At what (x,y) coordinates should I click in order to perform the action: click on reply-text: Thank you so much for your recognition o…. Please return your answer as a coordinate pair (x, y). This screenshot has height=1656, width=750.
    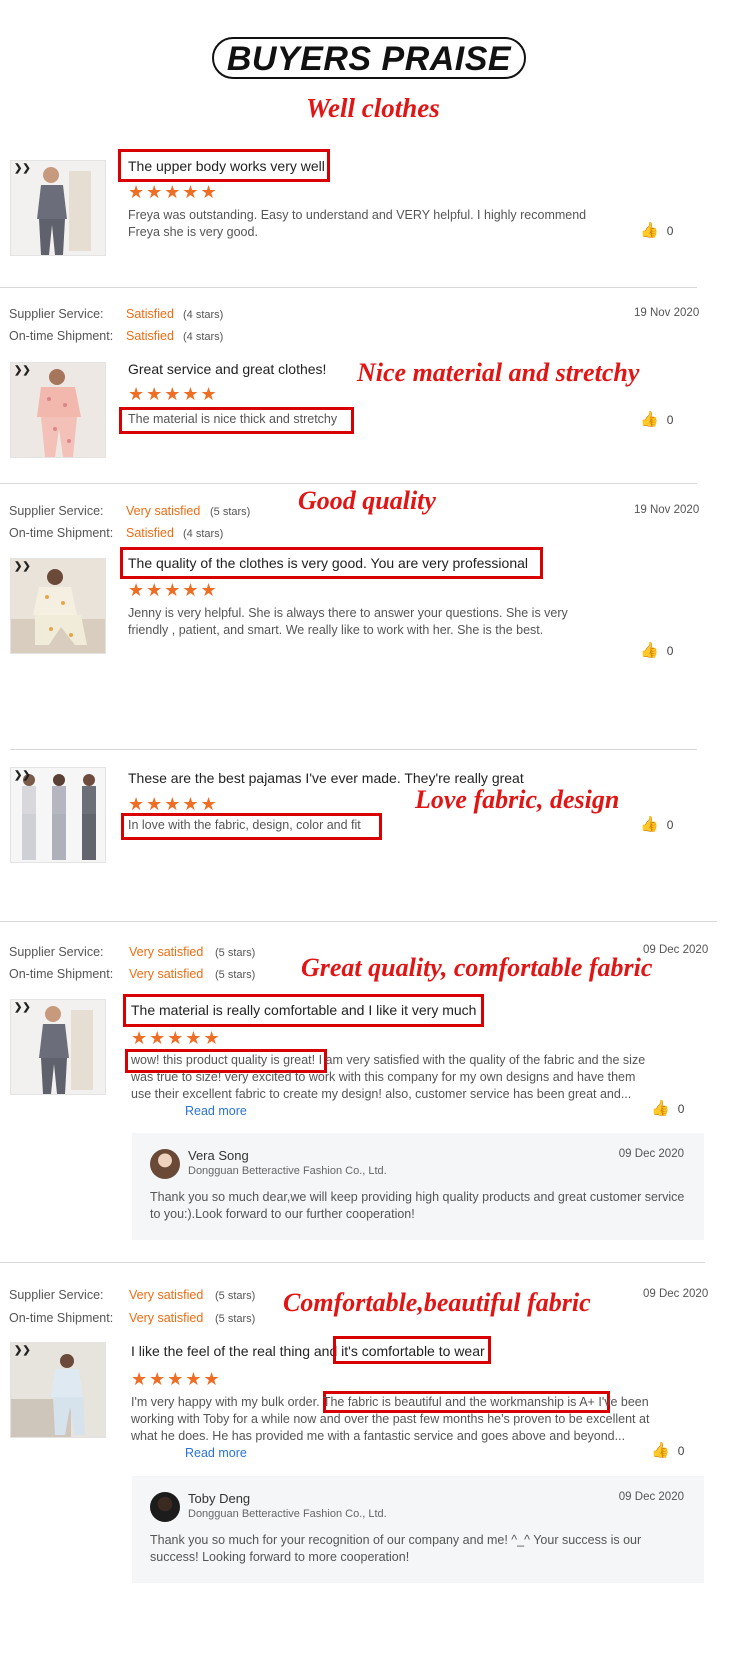
    Looking at the image, I should click on (396, 1548).